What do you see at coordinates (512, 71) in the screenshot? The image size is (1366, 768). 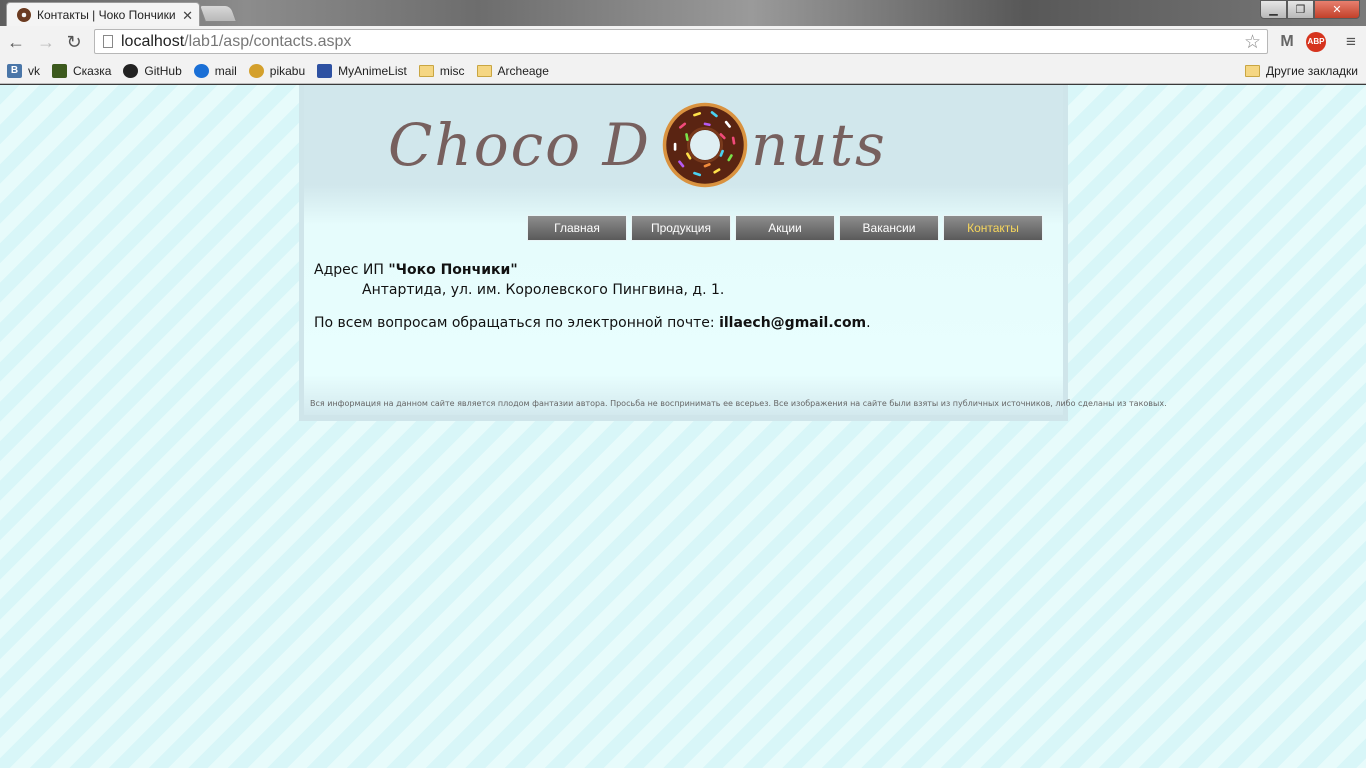 I see `bookmark-folder-archeage: Archeage` at bounding box center [512, 71].